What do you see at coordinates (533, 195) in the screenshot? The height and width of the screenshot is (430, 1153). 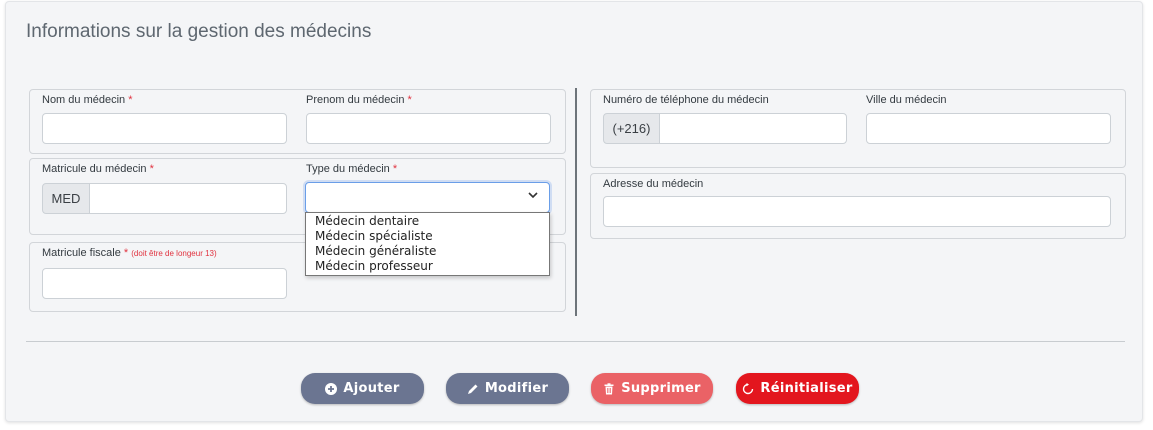 I see `chevron-down-icon` at bounding box center [533, 195].